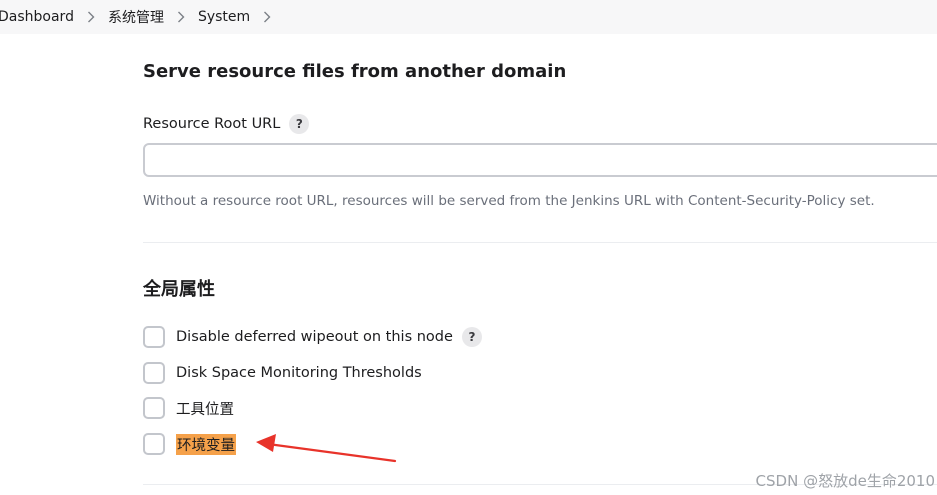  I want to click on option-tool-location: 工具位置, so click(188, 408).